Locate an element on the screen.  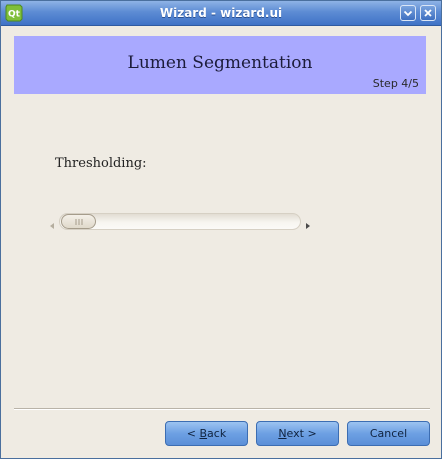
back-button: < Back is located at coordinates (206, 433).